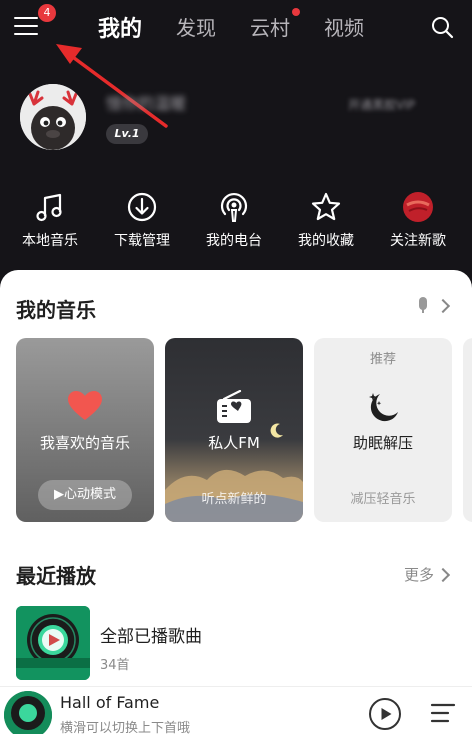 The height and width of the screenshot is (734, 472). Describe the element at coordinates (27, 25) in the screenshot. I see `menu-button` at that location.